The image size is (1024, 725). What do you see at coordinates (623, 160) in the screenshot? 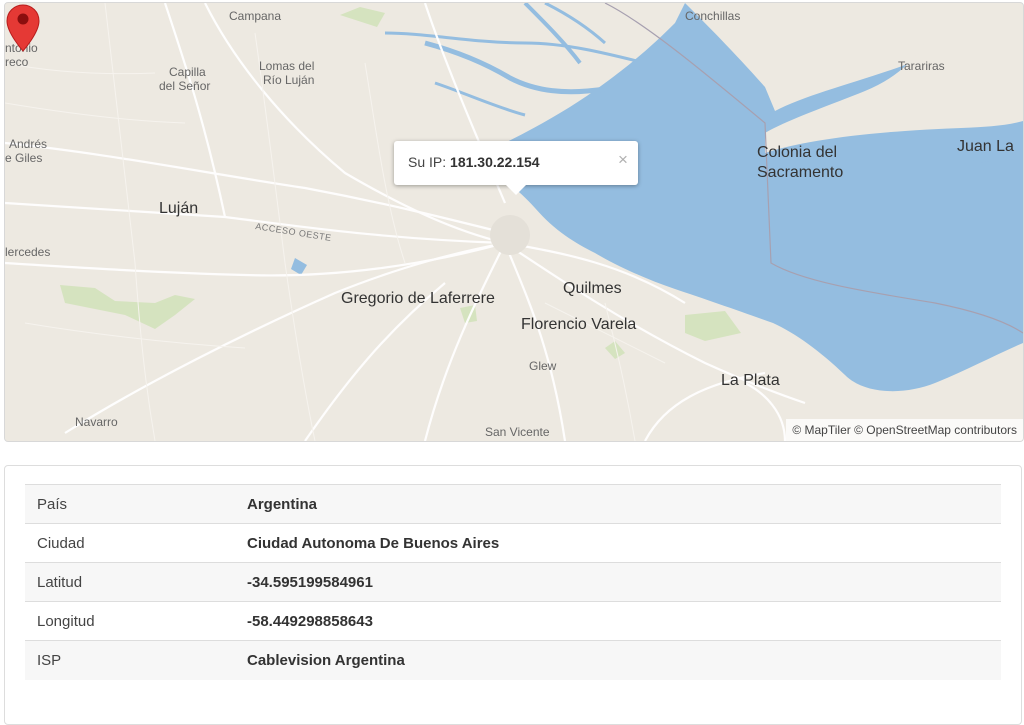
I see `popup-close-button: ×` at bounding box center [623, 160].